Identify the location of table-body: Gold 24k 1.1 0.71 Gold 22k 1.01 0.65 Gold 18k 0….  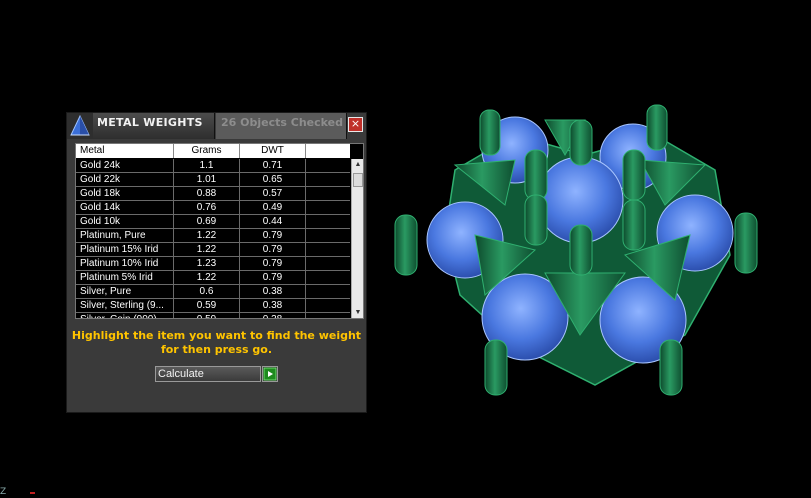
(213, 238).